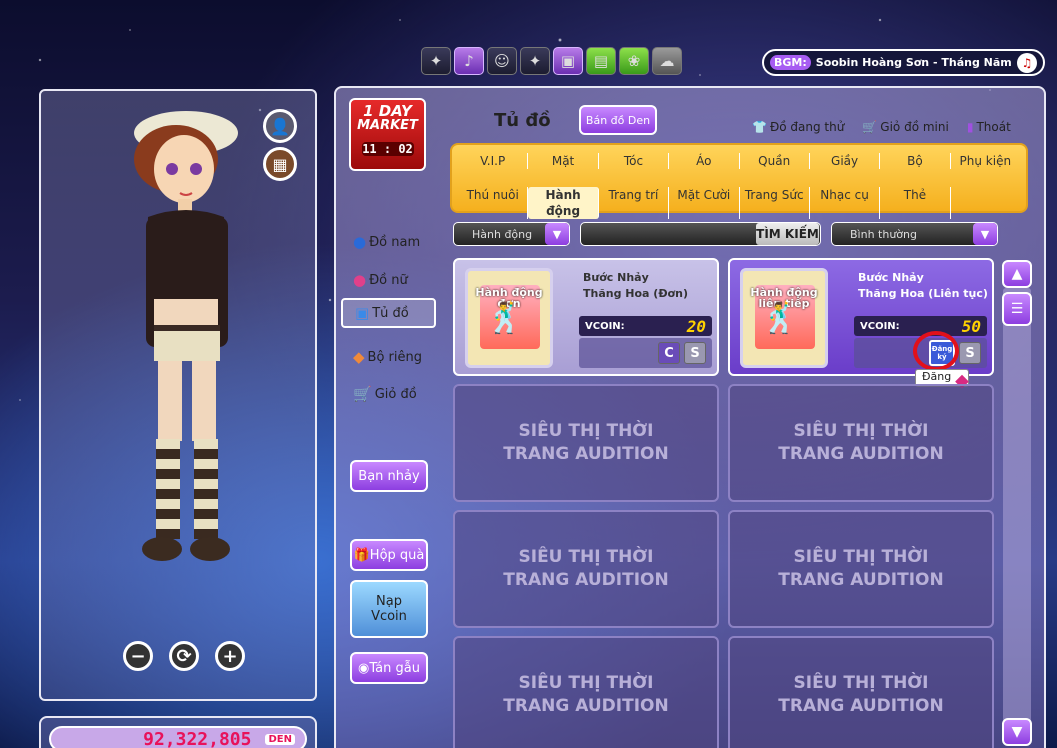  I want to click on wardrobe-icon: ▣, so click(362, 313).